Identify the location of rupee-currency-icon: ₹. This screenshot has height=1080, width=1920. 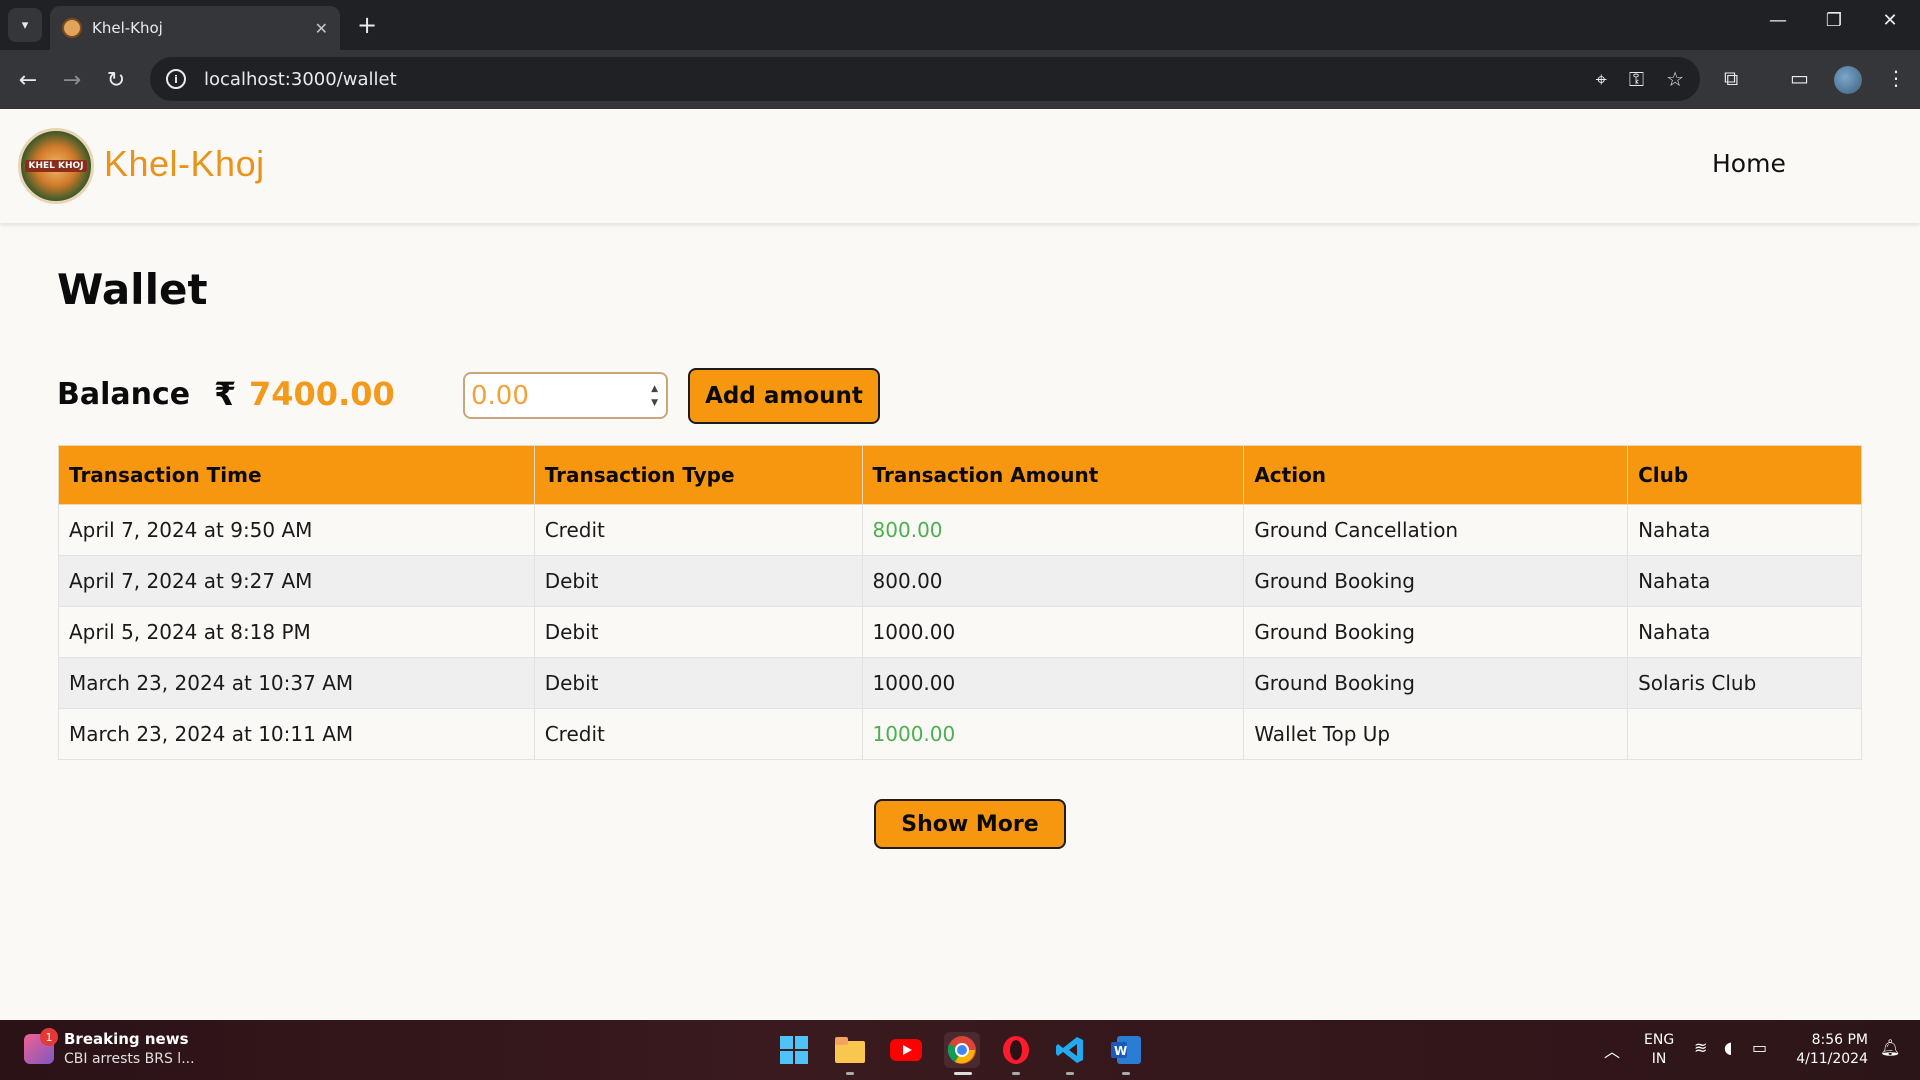
(225, 394).